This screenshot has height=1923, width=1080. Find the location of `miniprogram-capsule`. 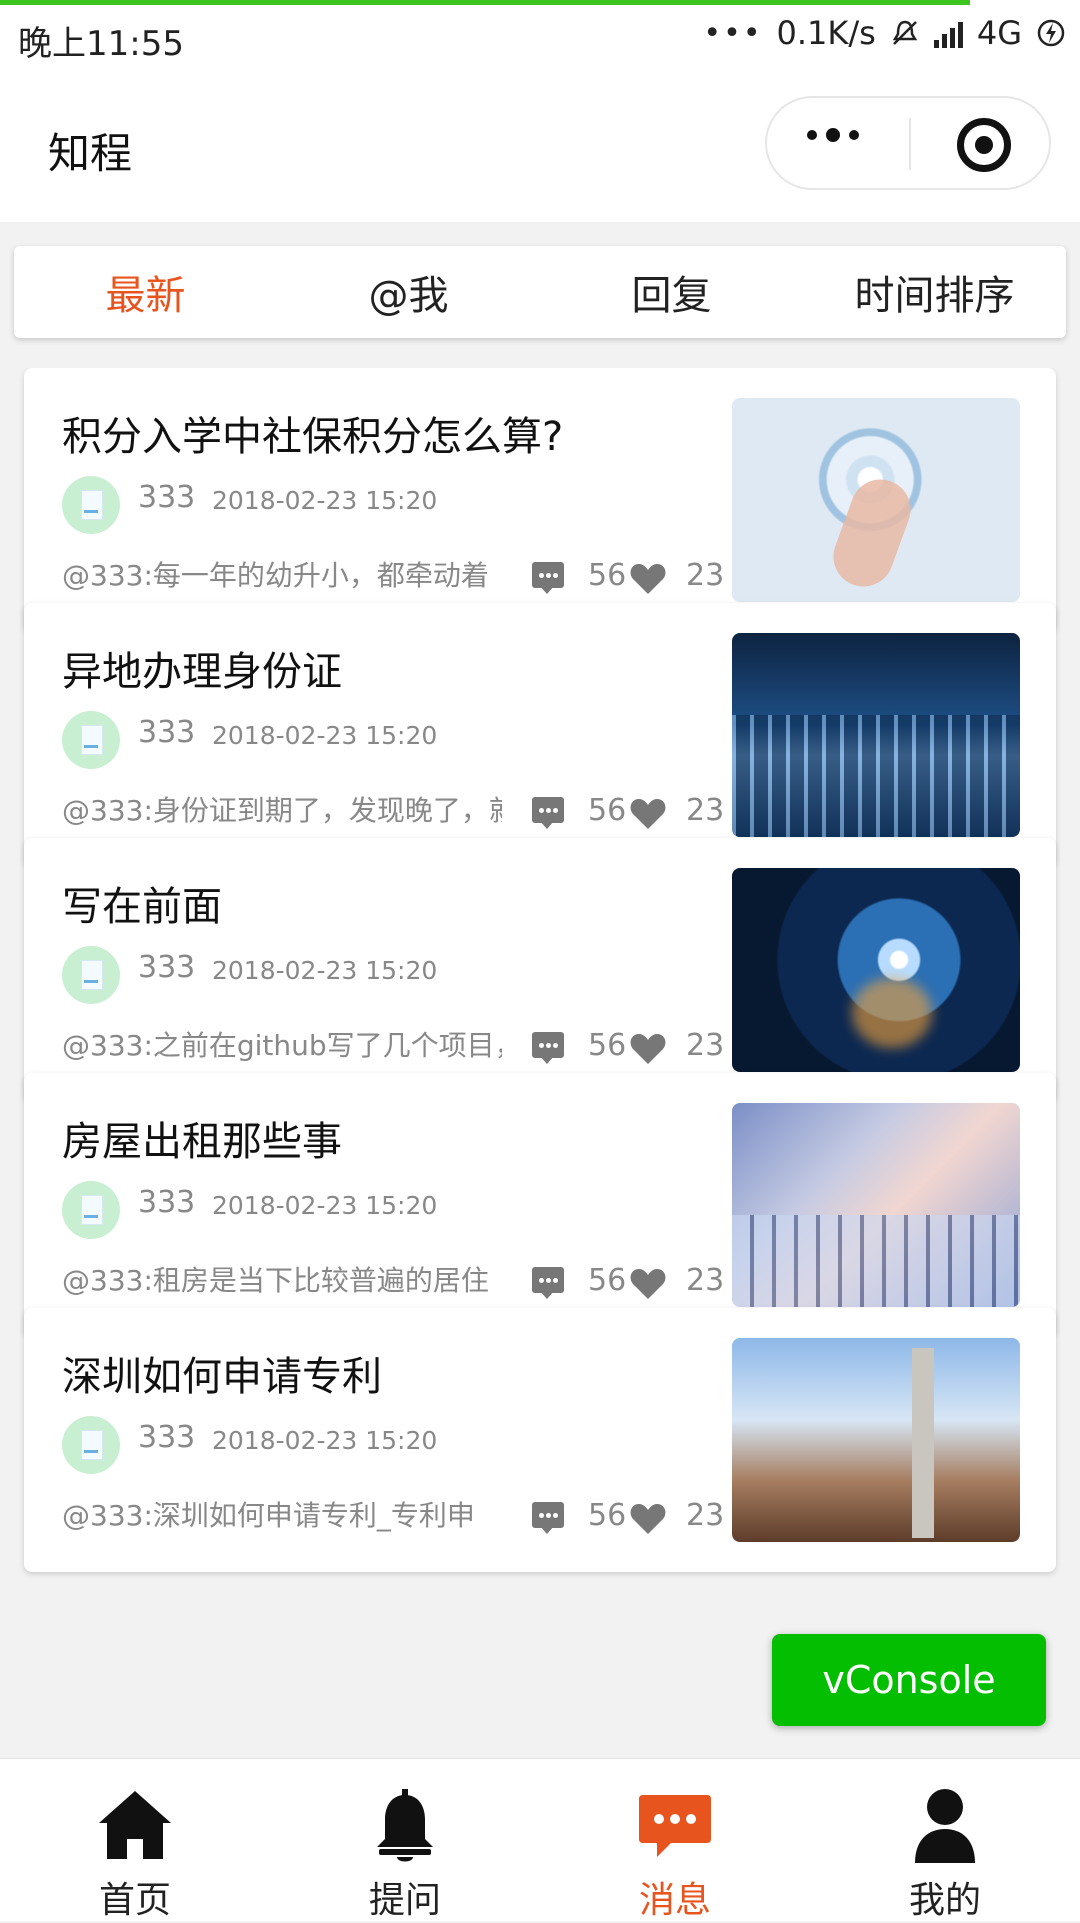

miniprogram-capsule is located at coordinates (908, 143).